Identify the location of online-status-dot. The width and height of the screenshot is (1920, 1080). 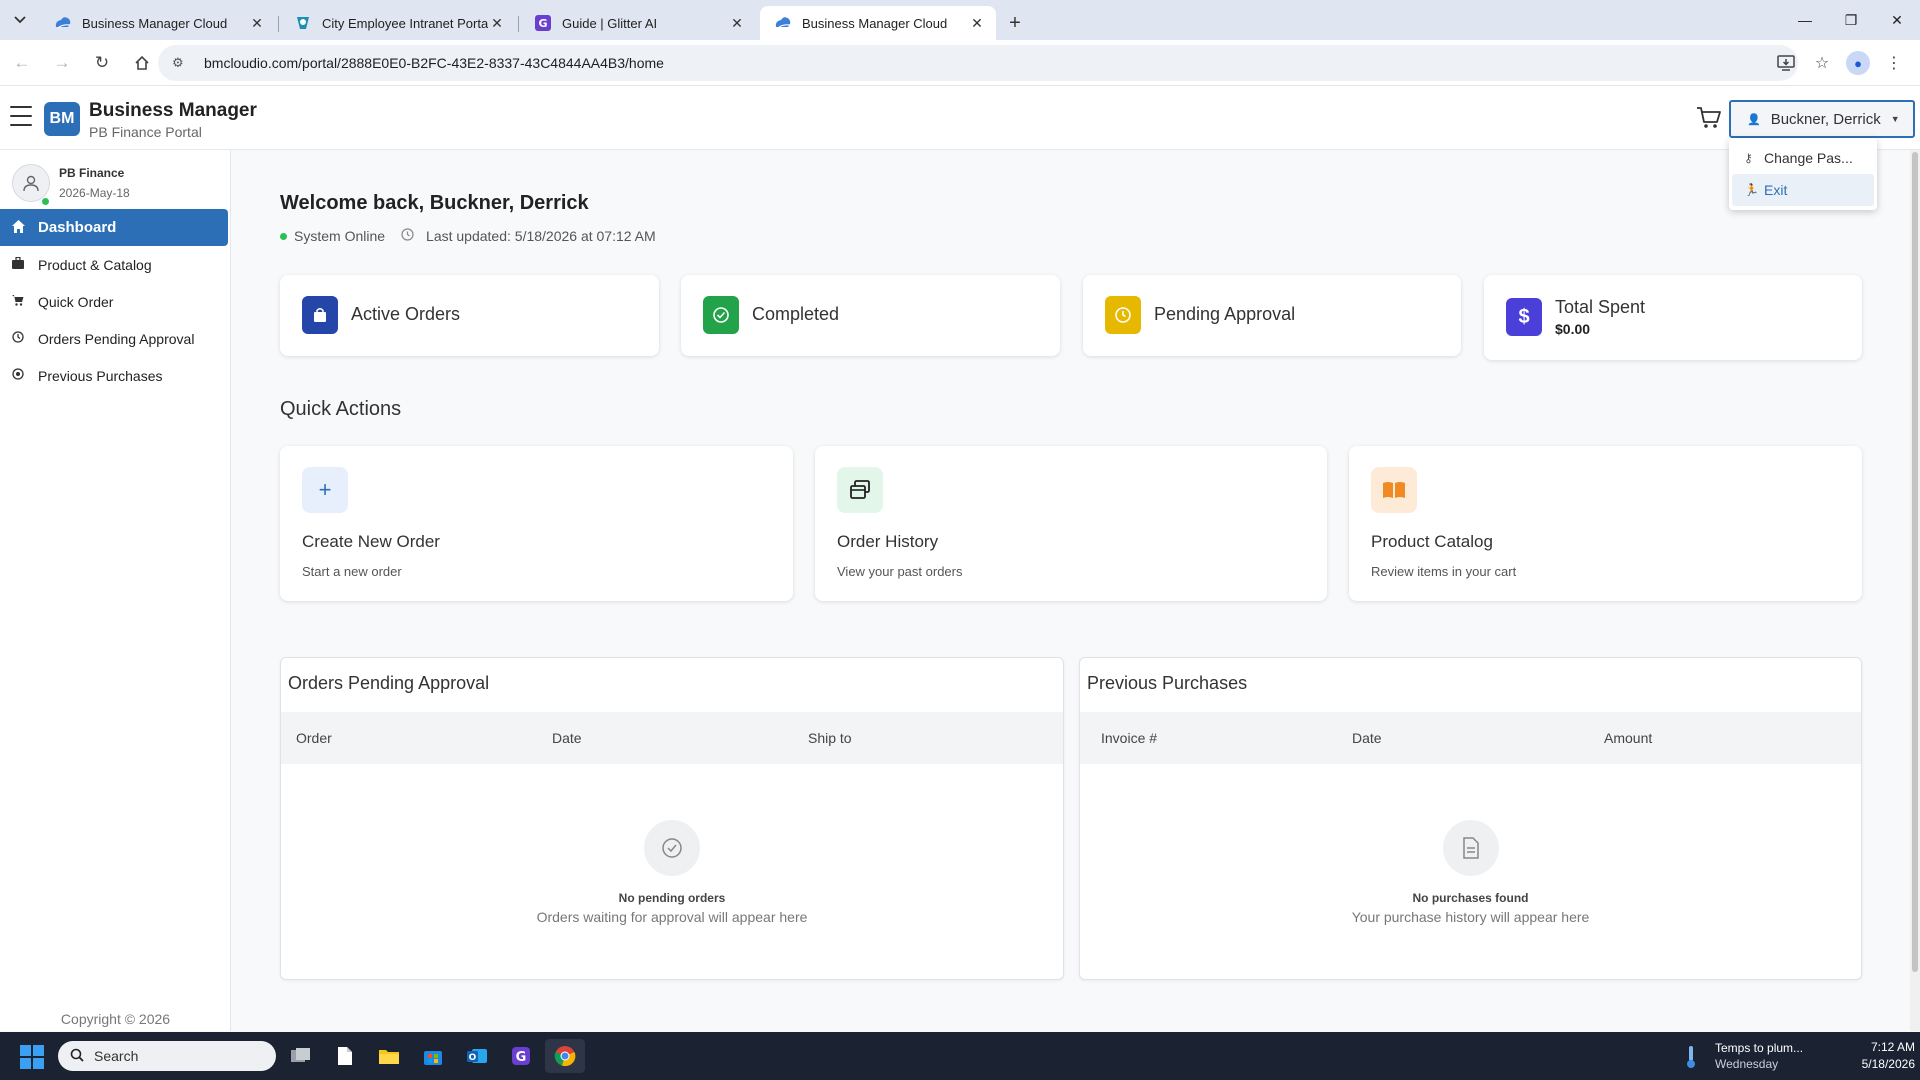
(45, 201).